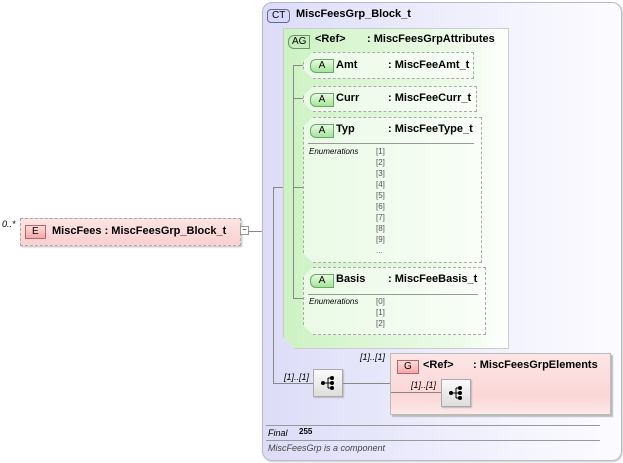 Image resolution: width=623 pixels, height=463 pixels. I want to click on group-type: : MiscFeesGrpElements, so click(535, 365).